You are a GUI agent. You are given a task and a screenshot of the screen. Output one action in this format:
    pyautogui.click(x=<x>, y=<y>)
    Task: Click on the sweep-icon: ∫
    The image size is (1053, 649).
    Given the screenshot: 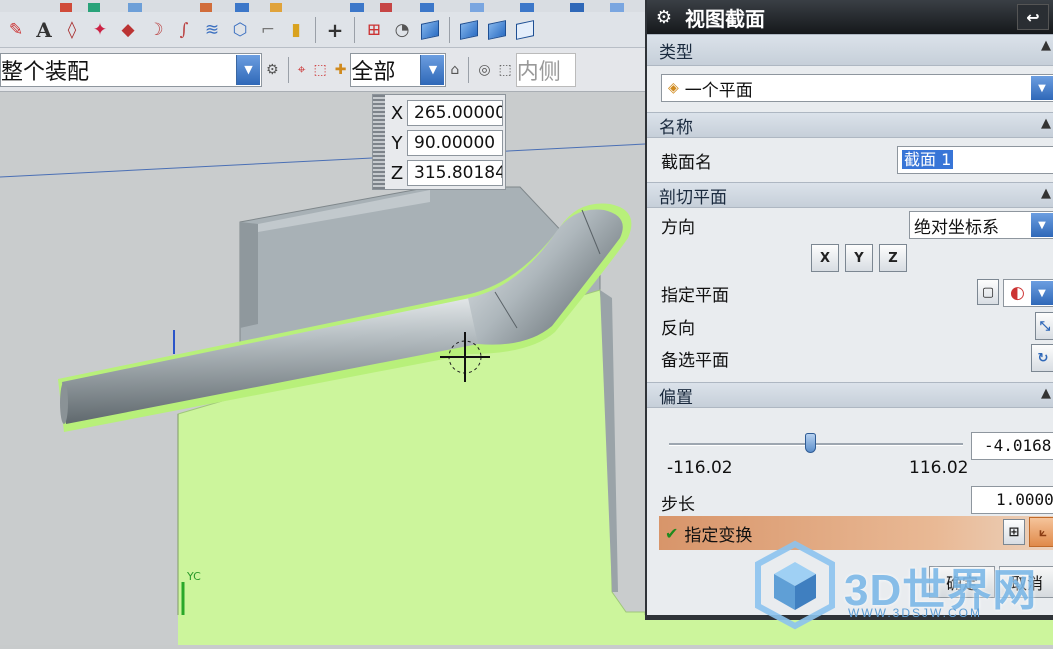 What is the action you would take?
    pyautogui.click(x=184, y=30)
    